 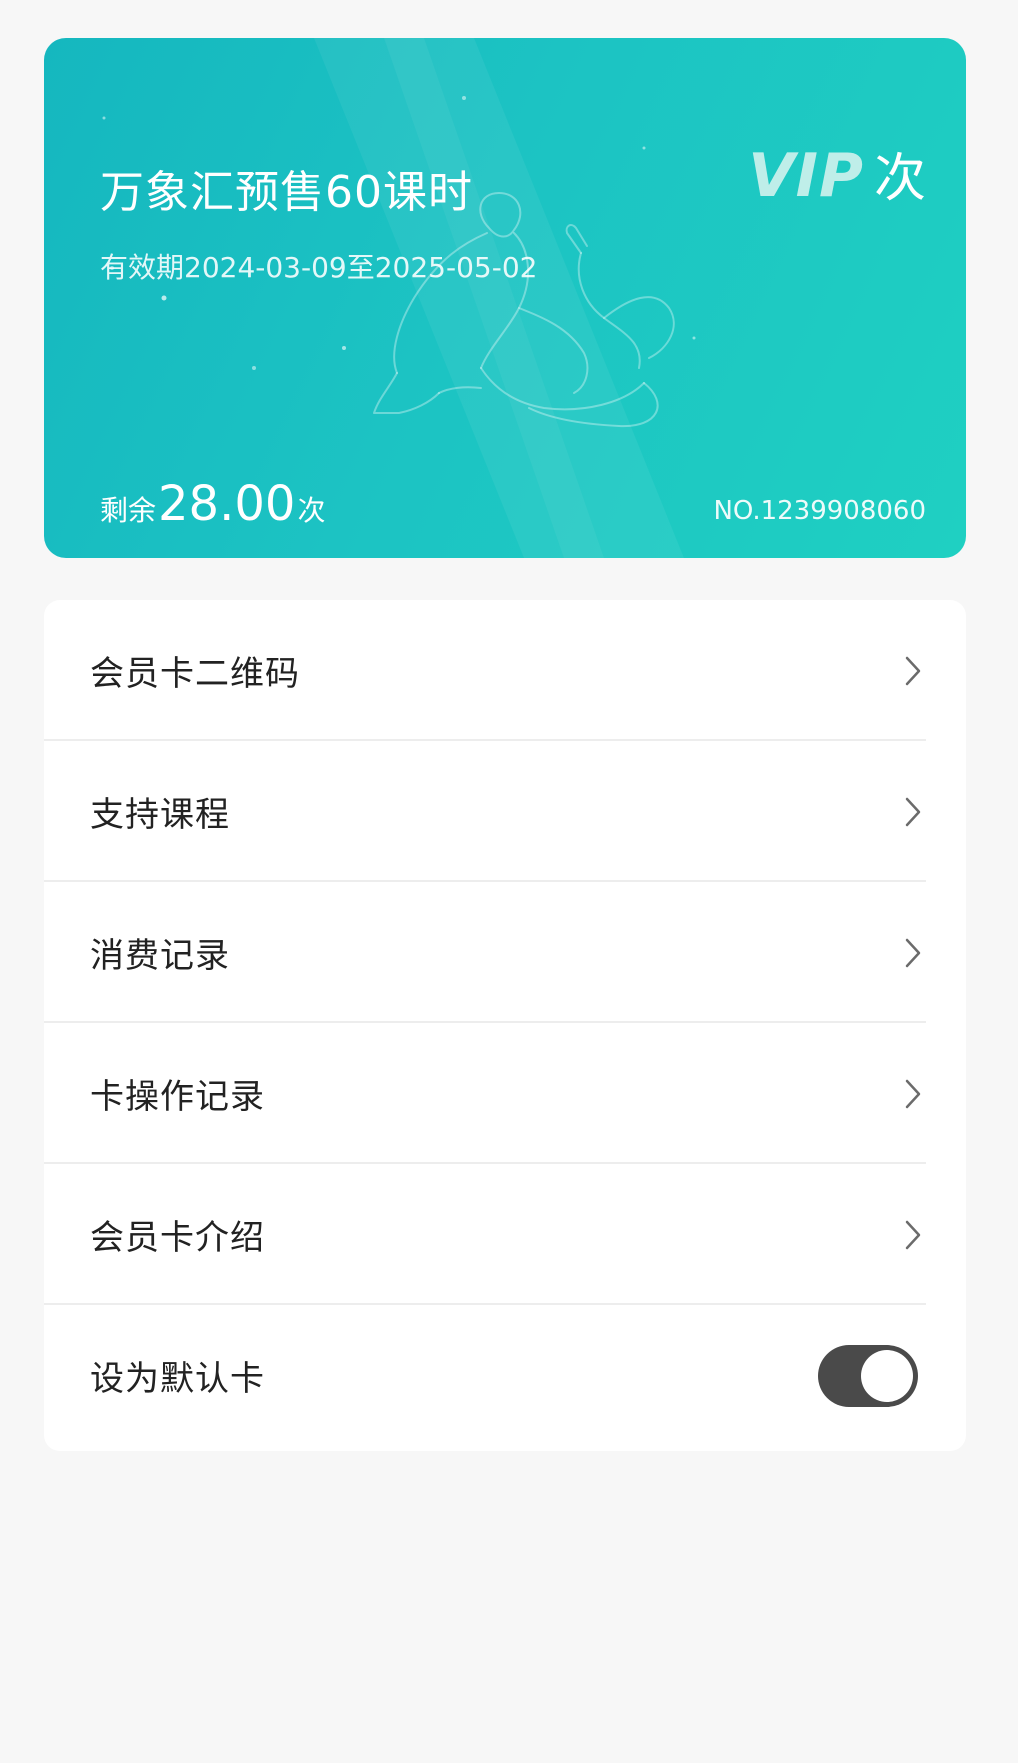 I want to click on menu-item-card-introduction: 会员卡介绍, so click(x=505, y=1234).